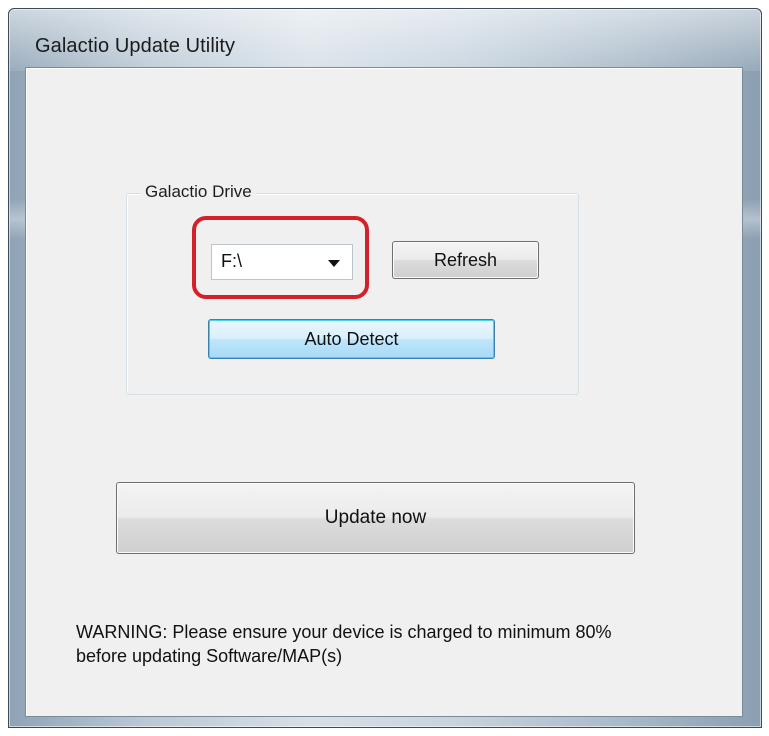  Describe the element at coordinates (135, 46) in the screenshot. I see `window-title: Galactio Update Utility` at that location.